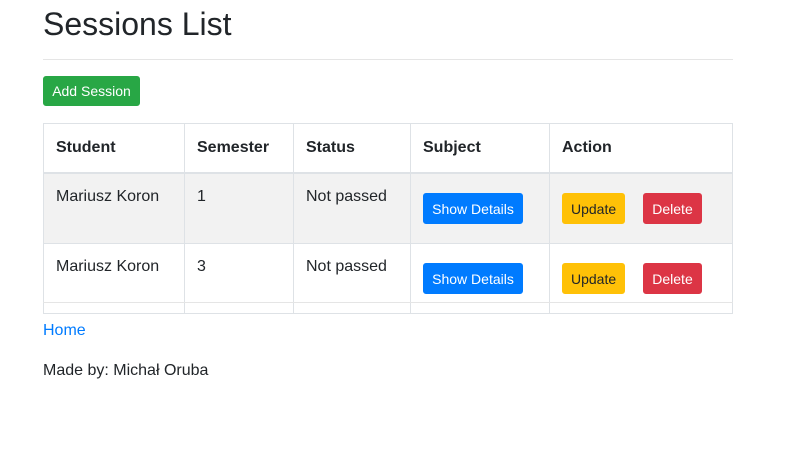 Image resolution: width=798 pixels, height=450 pixels. What do you see at coordinates (352, 148) in the screenshot?
I see `column-header-status: Status` at bounding box center [352, 148].